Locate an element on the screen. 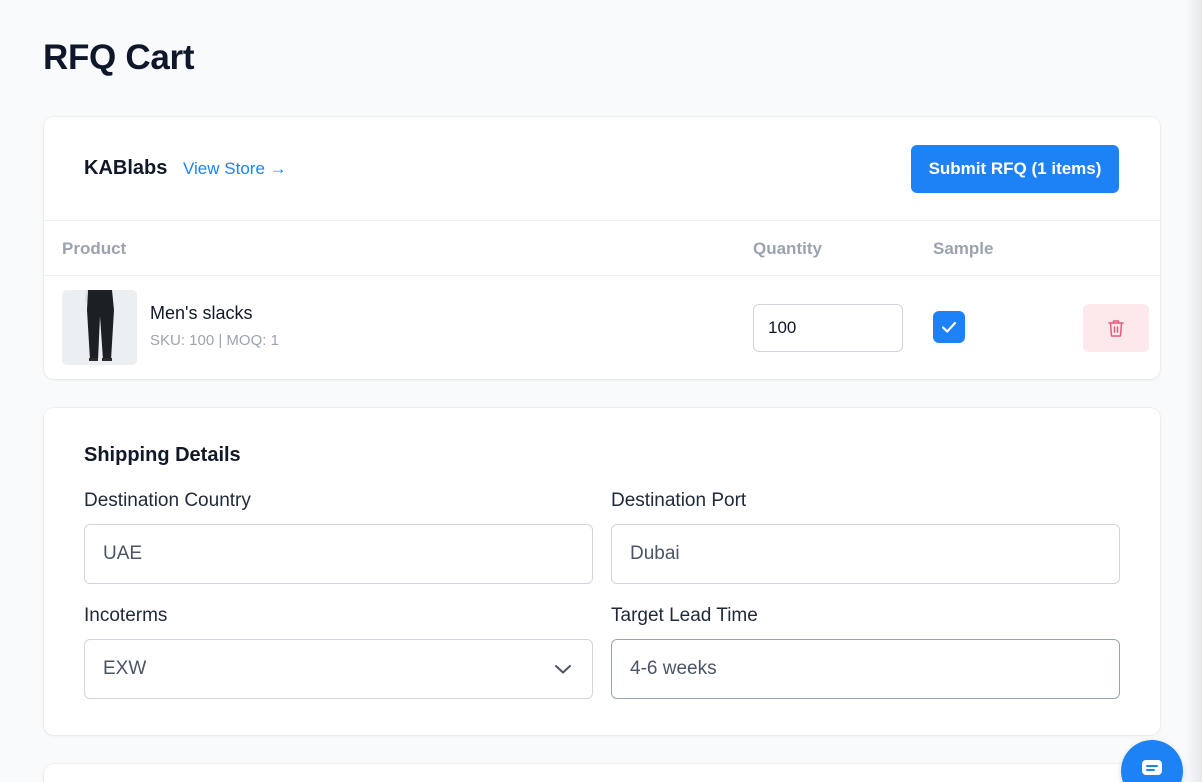 This screenshot has width=1202, height=782. shipping-details-heading: Shipping Details is located at coordinates (162, 455).